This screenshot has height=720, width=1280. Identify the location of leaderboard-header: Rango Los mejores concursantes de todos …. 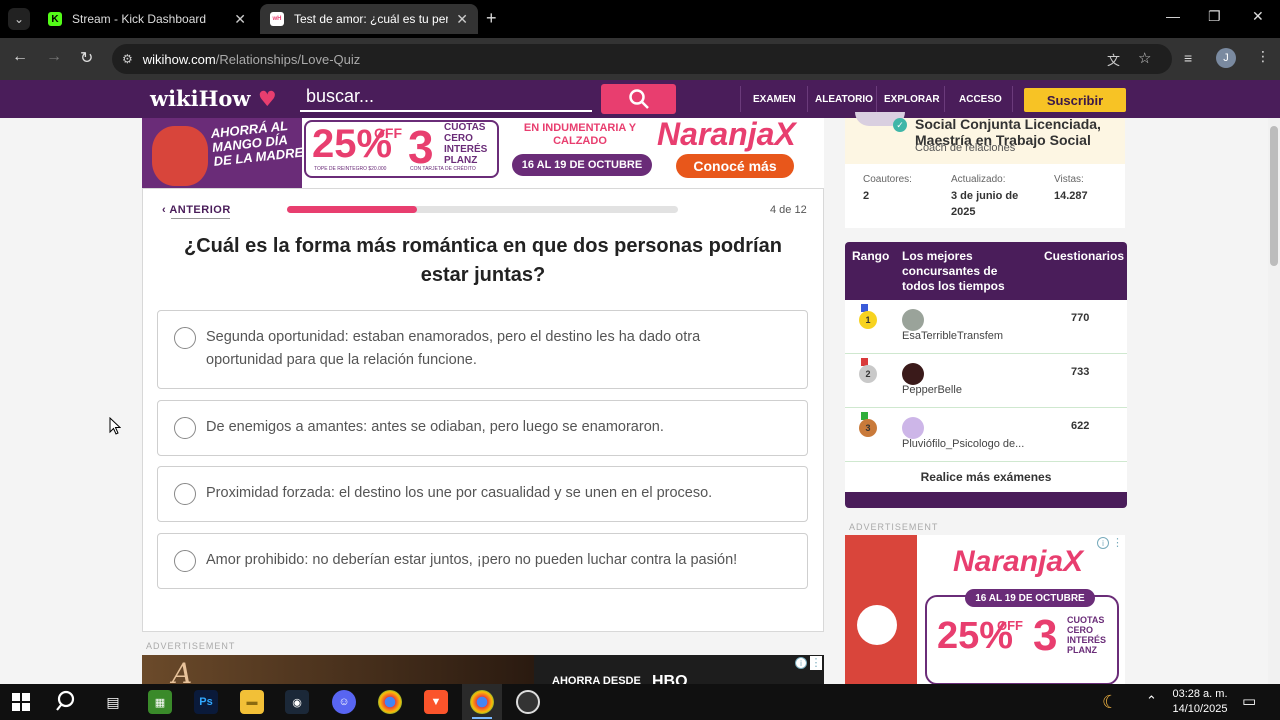
(986, 271).